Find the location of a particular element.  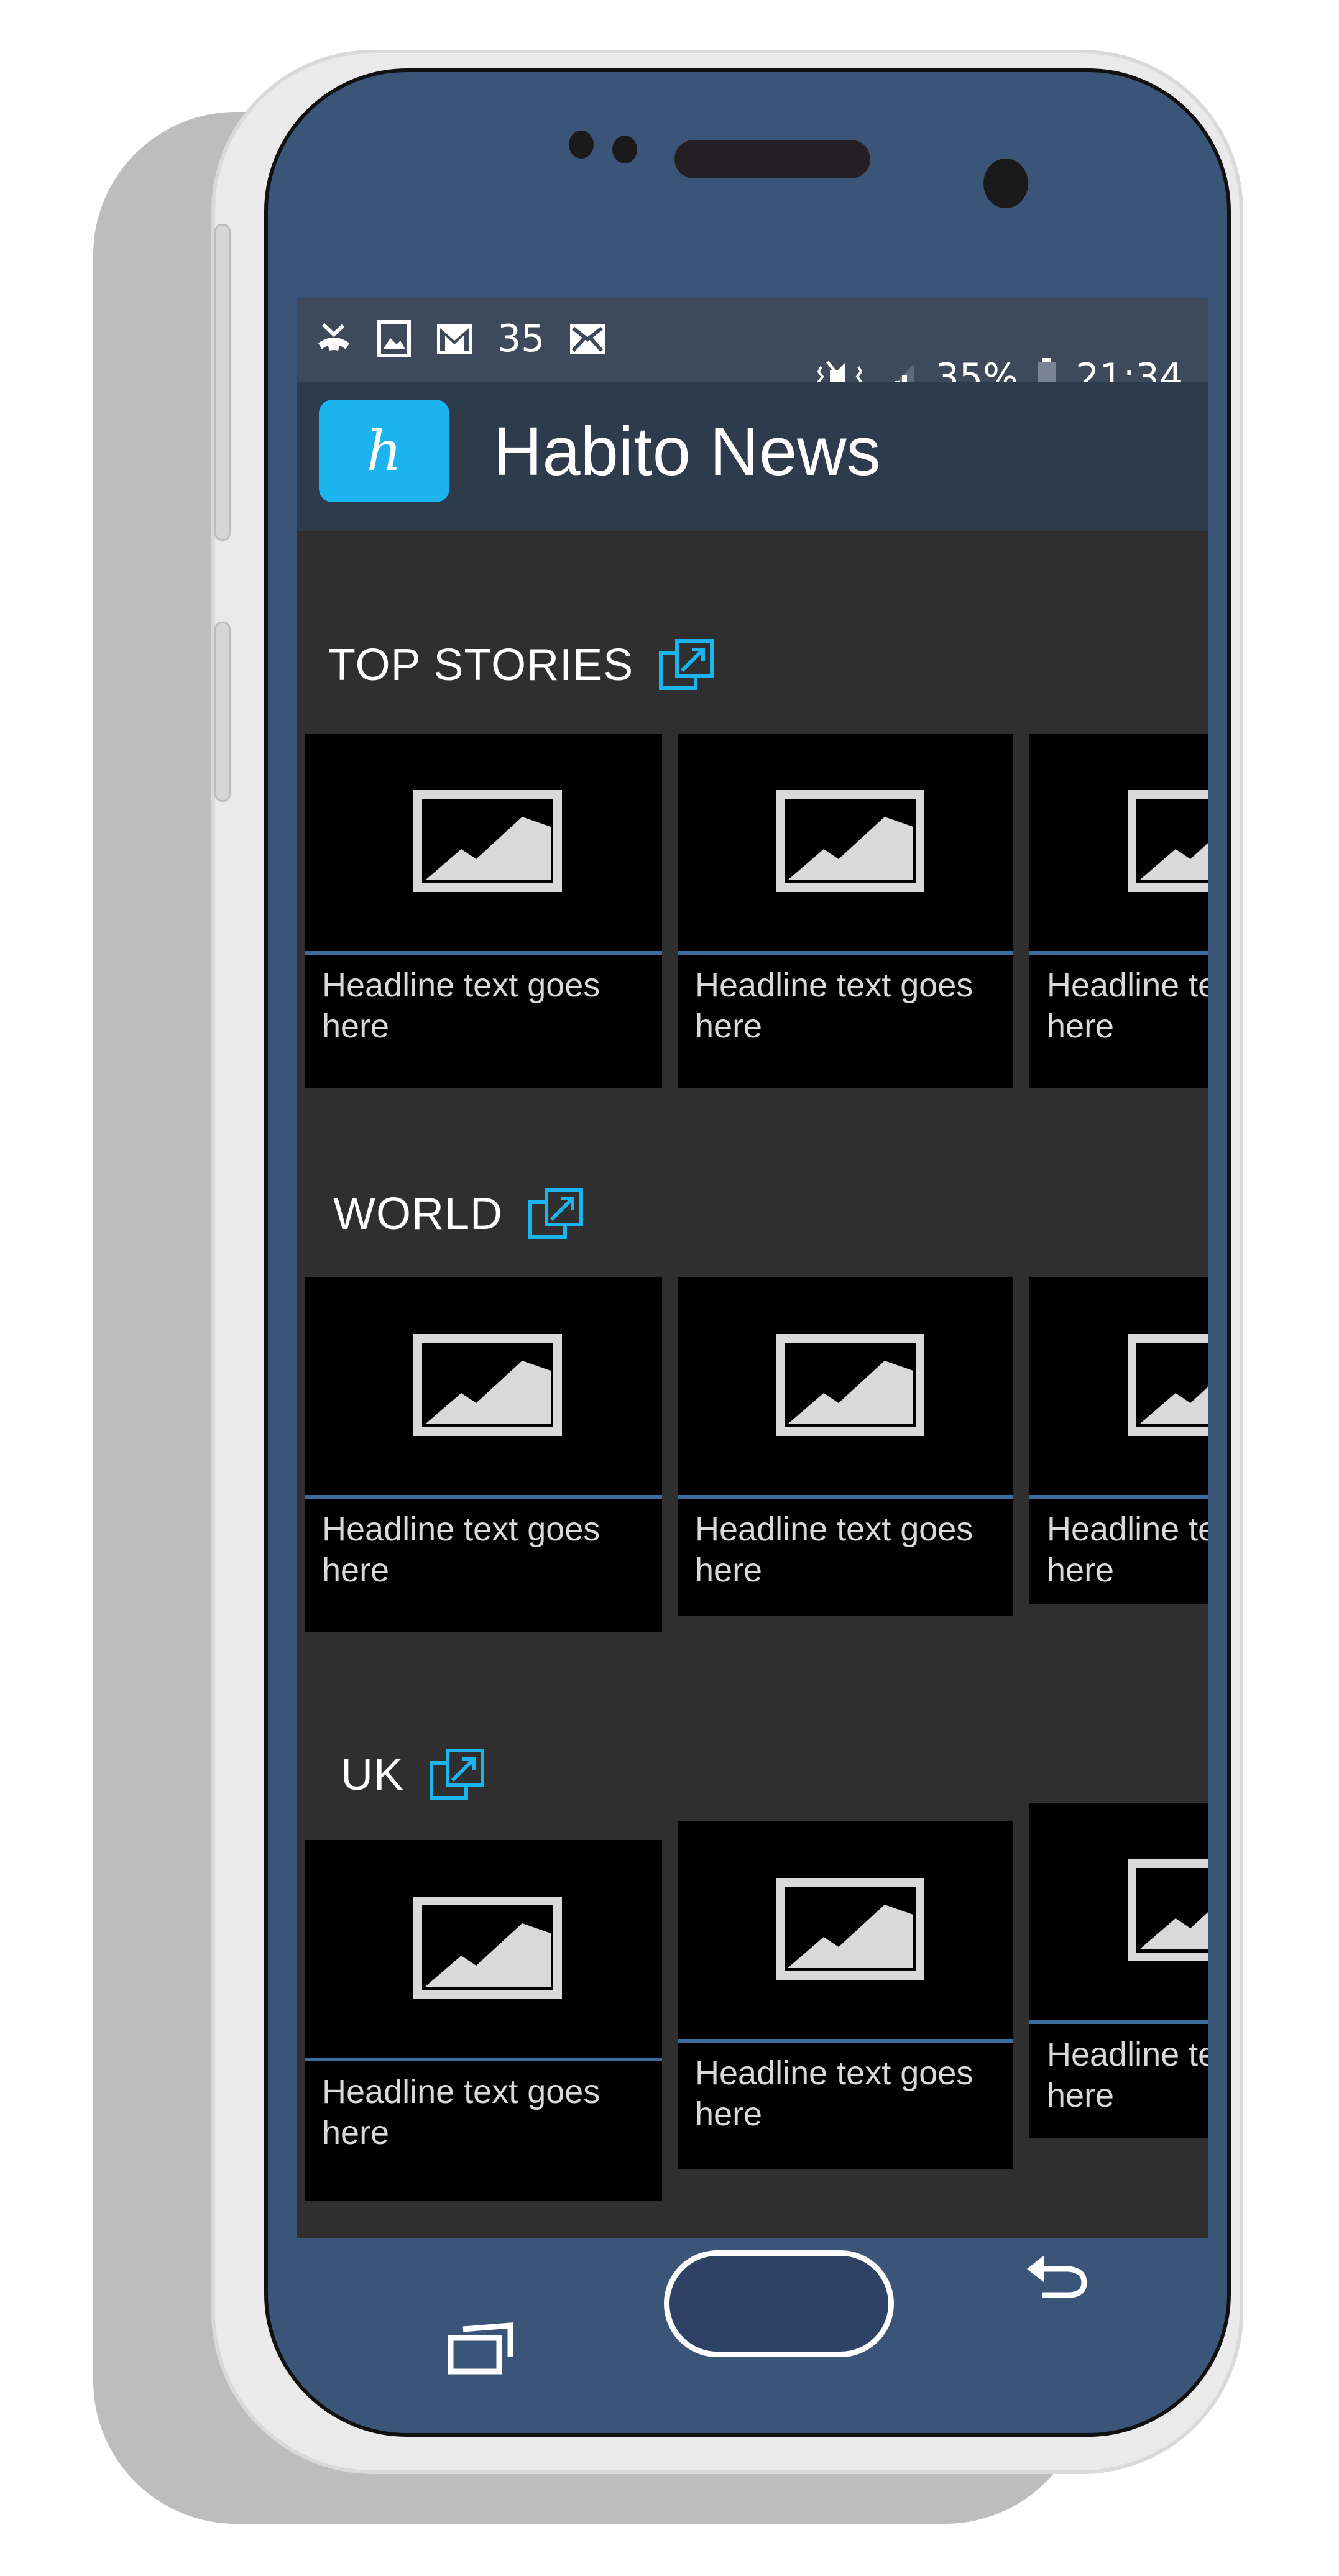

missed-call-icon is located at coordinates (334, 339).